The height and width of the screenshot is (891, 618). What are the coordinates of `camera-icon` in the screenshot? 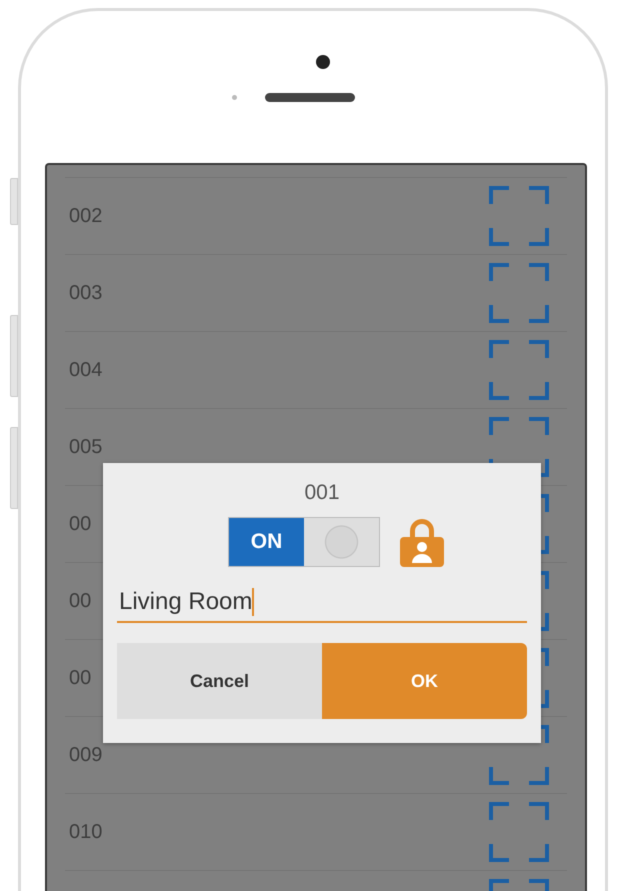 It's located at (323, 62).